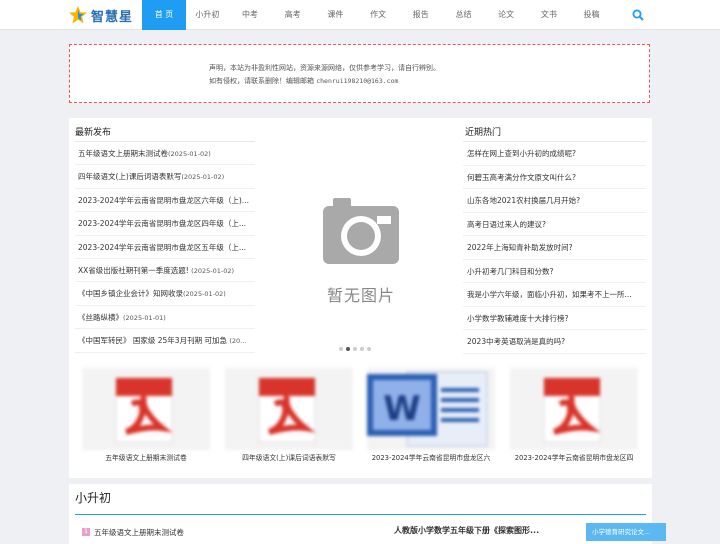 This screenshot has height=544, width=720. I want to click on search-icon, so click(638, 15).